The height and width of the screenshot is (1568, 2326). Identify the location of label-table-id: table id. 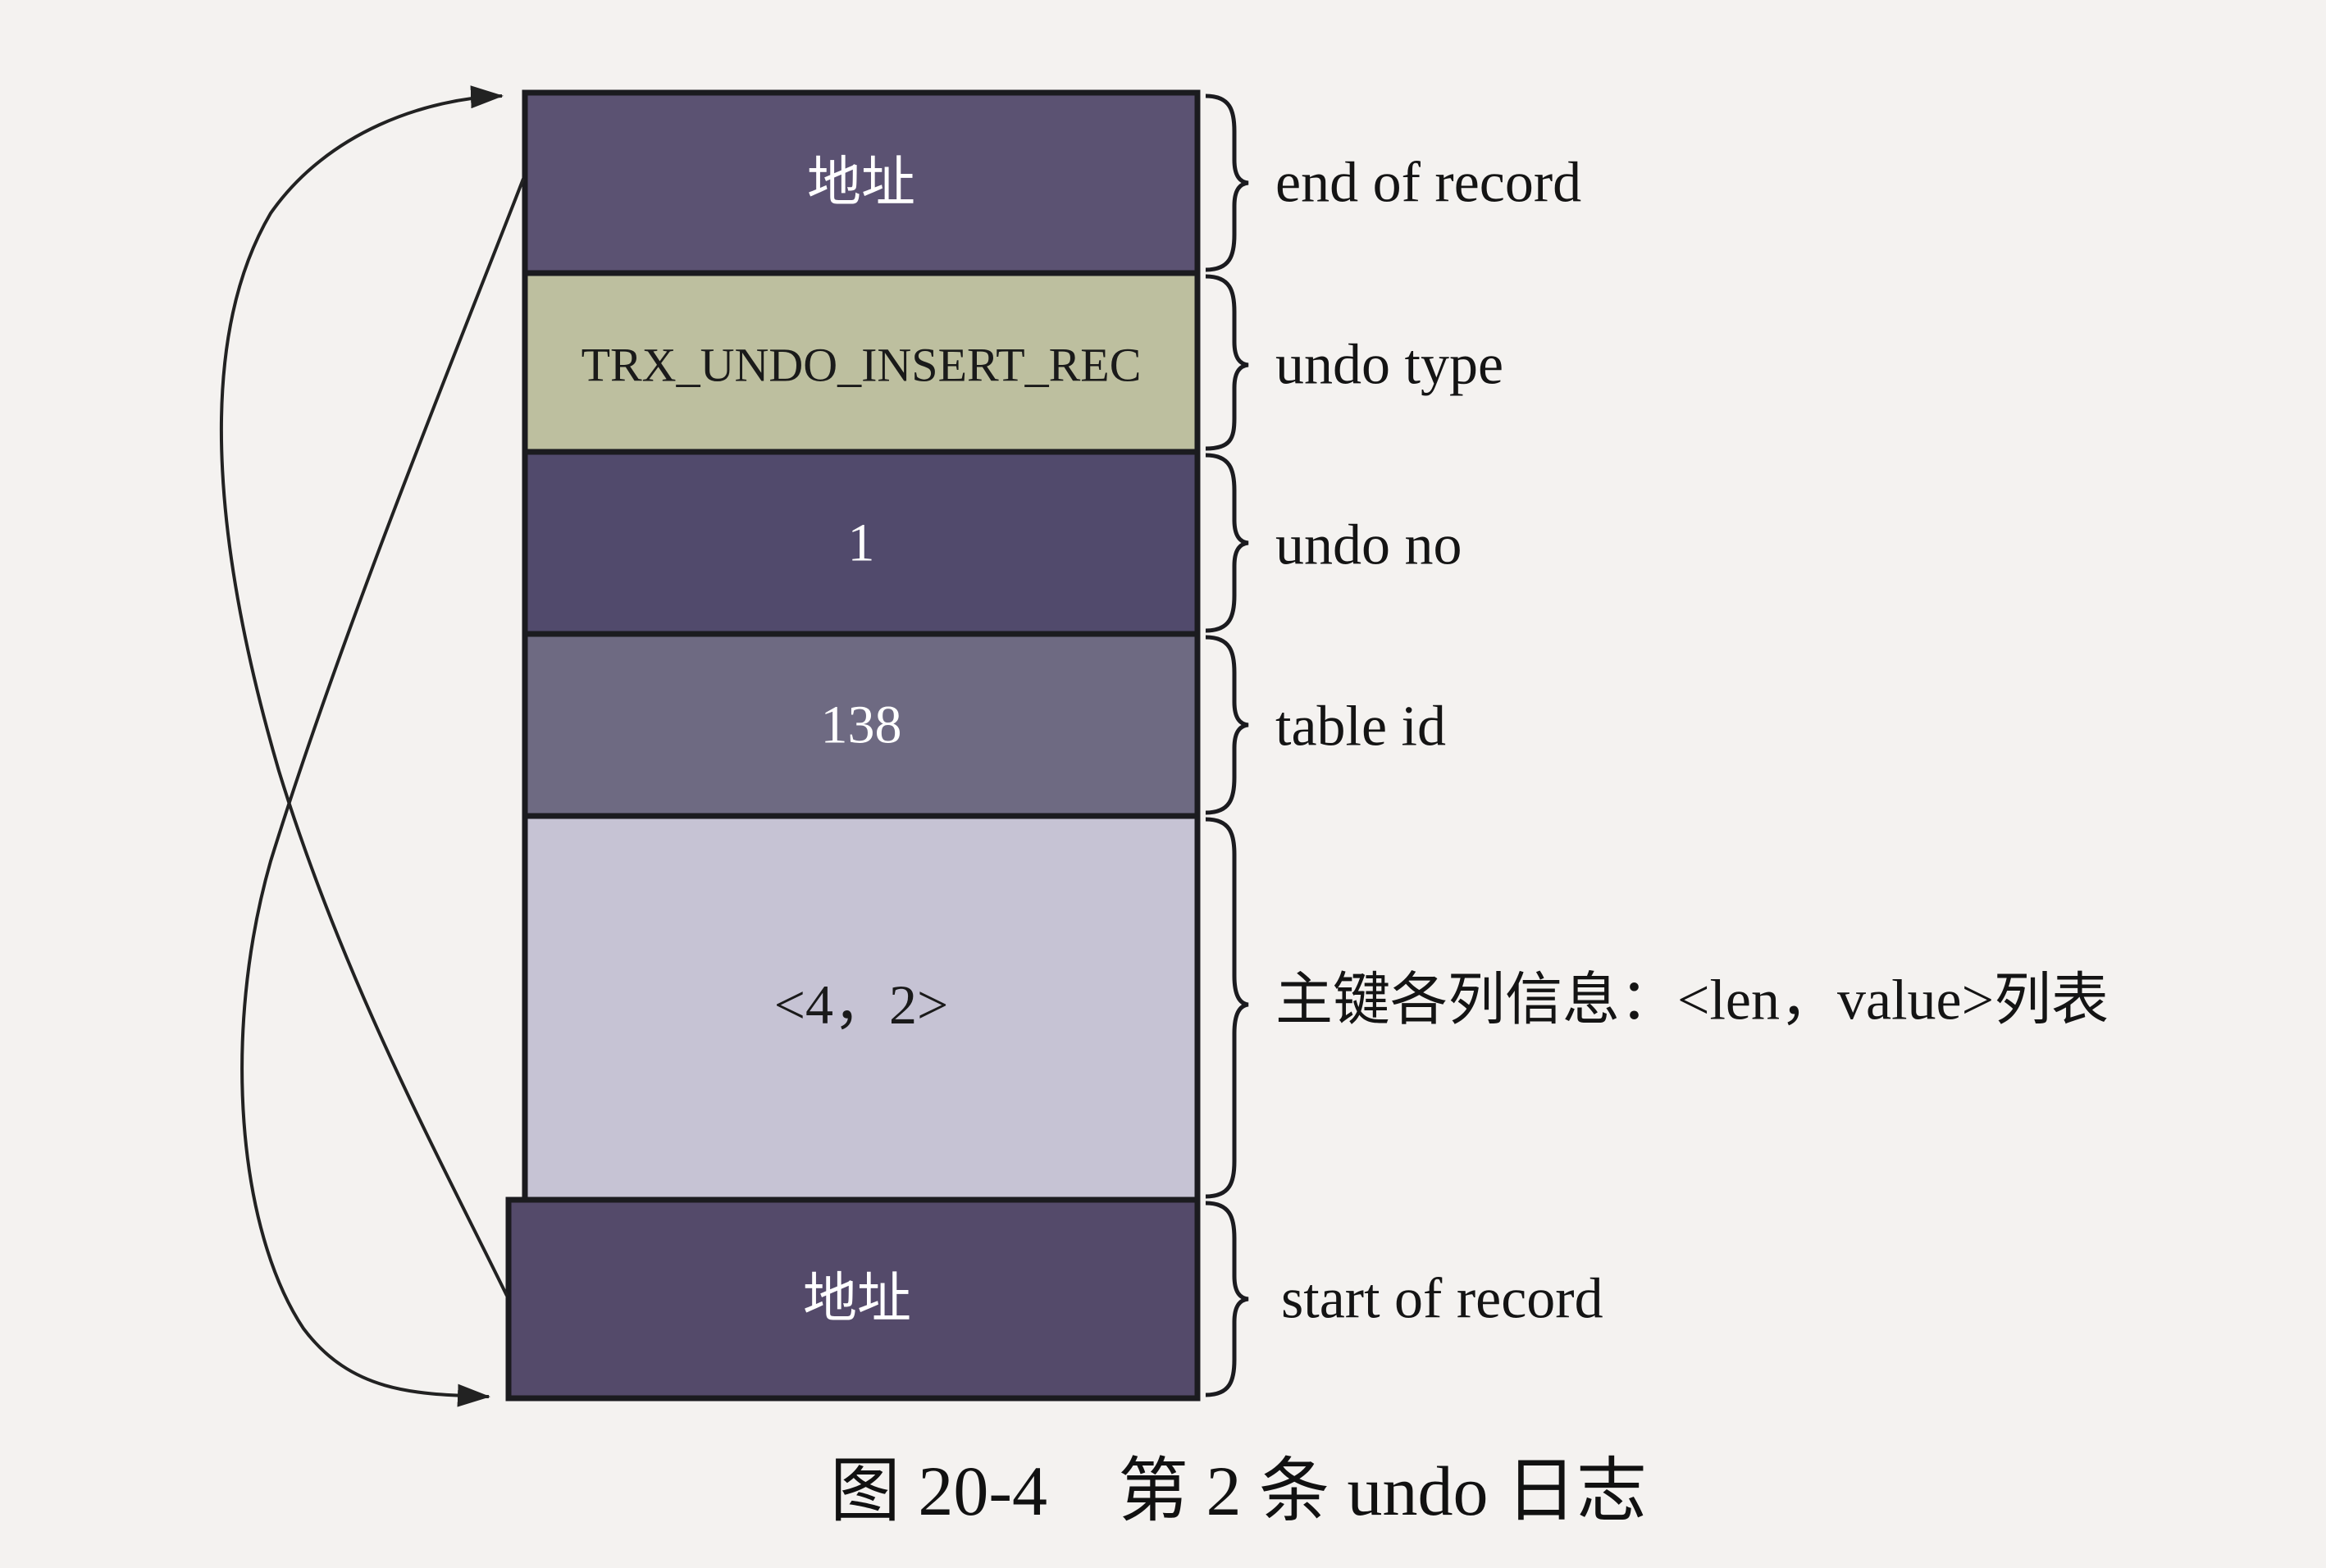
(1360, 727).